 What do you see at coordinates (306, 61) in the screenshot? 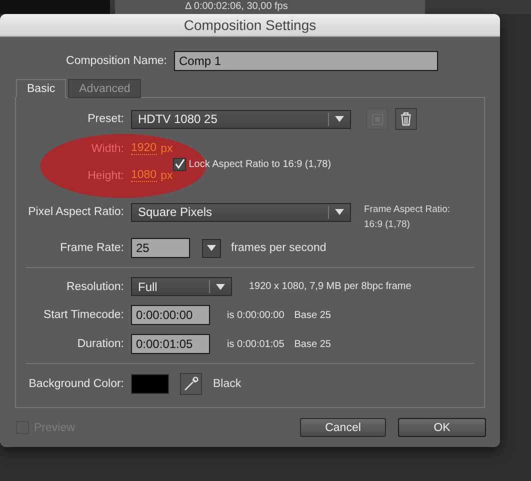
I see `composition-name-field: Comp 1` at bounding box center [306, 61].